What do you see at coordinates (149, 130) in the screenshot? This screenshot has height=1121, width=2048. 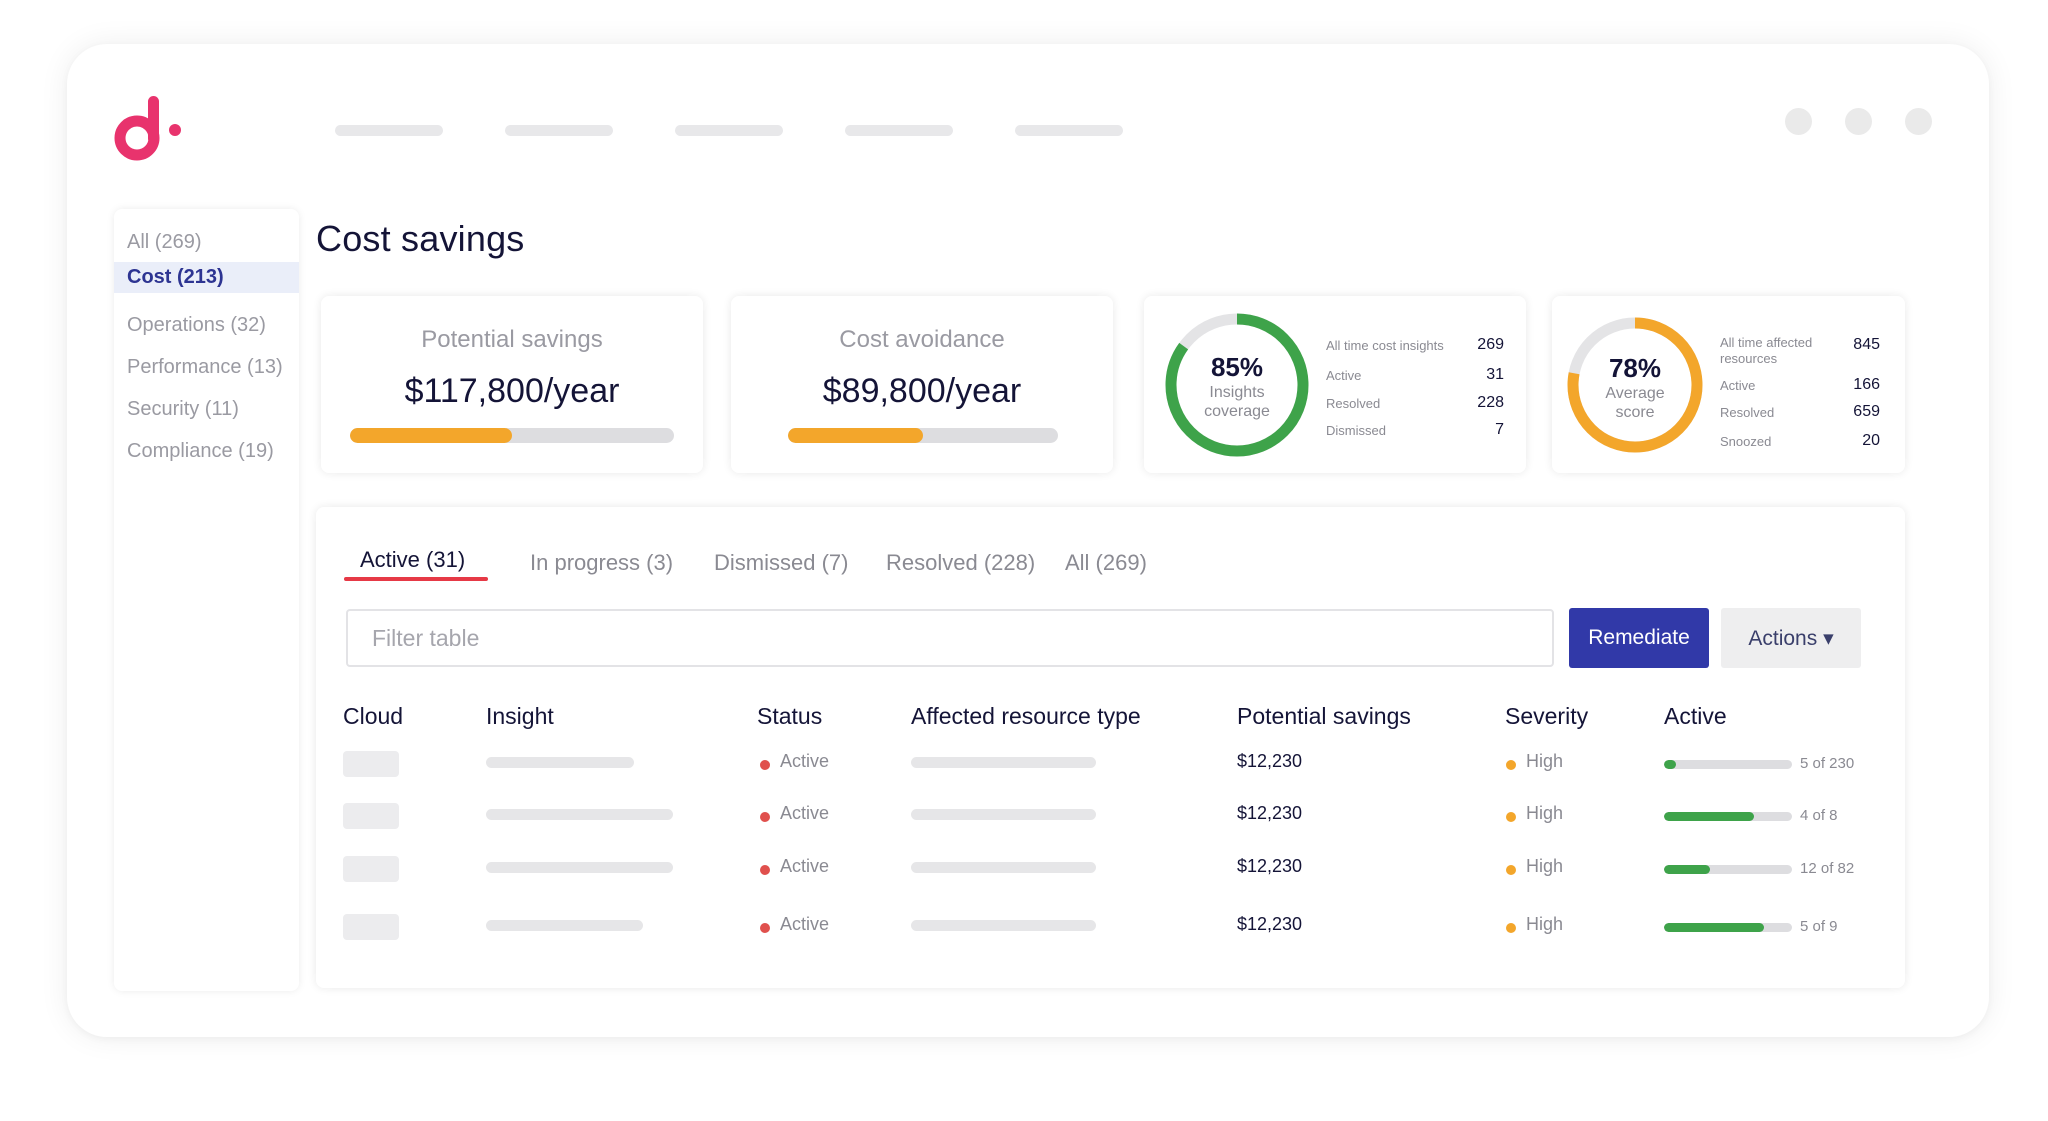 I see `brand-logo` at bounding box center [149, 130].